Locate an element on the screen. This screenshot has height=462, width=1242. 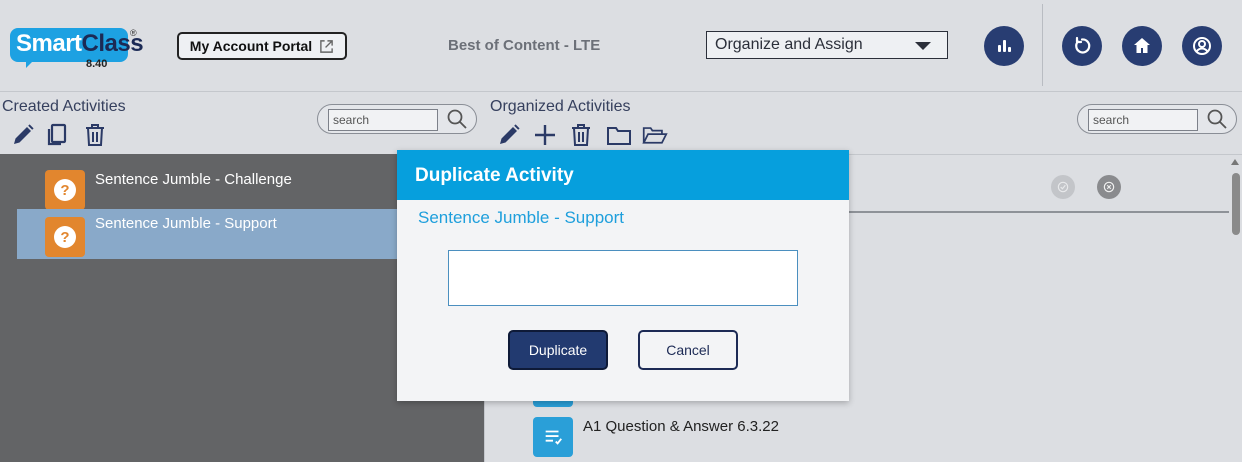
organized-search is located at coordinates (1157, 119).